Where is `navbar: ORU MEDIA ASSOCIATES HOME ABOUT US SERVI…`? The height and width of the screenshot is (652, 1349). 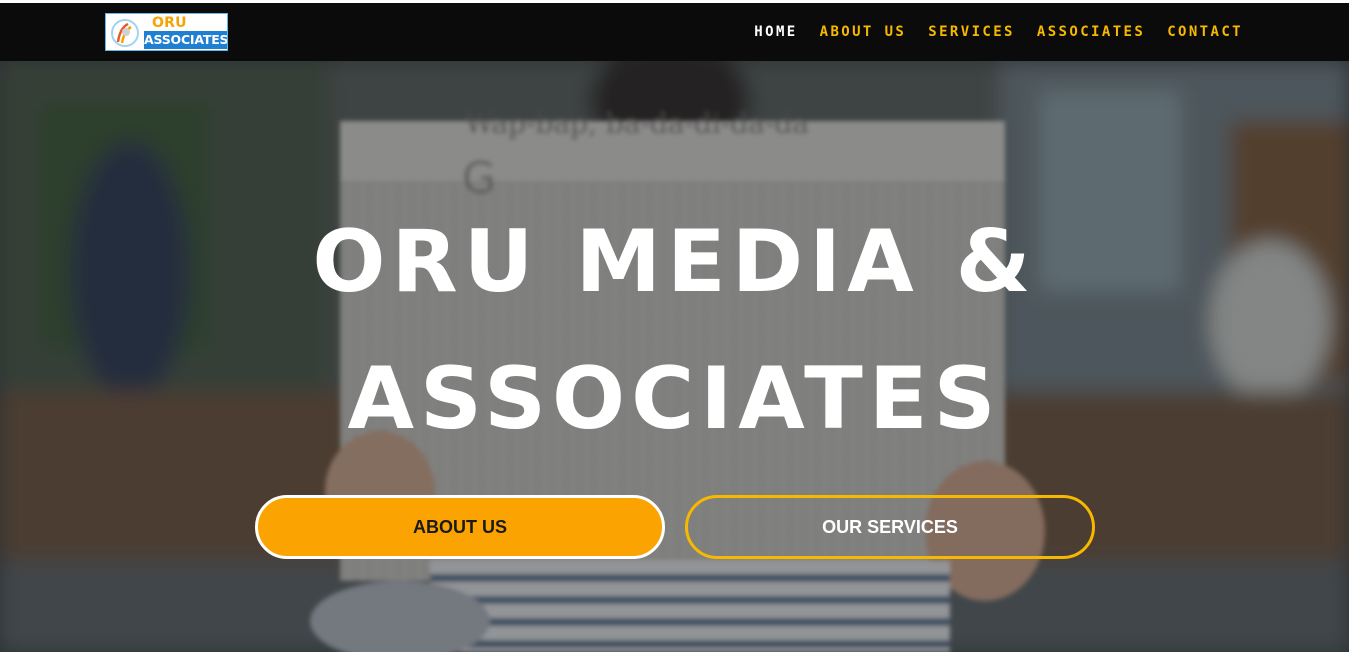 navbar: ORU MEDIA ASSOCIATES HOME ABOUT US SERVI… is located at coordinates (674, 32).